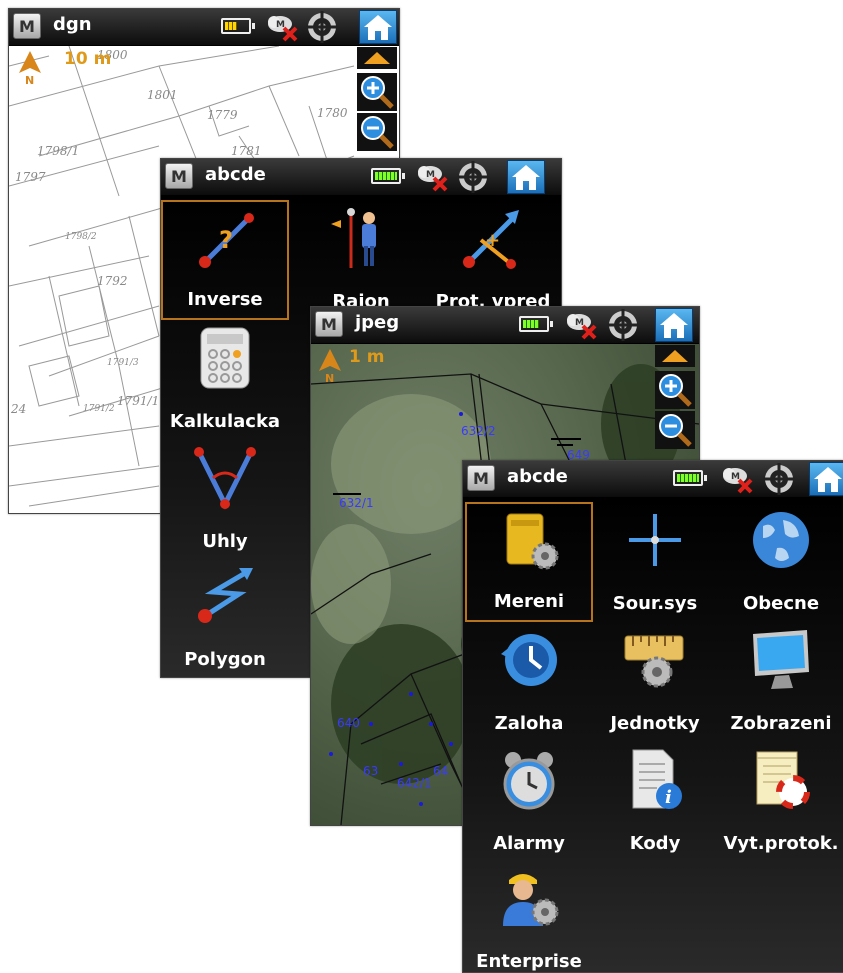  What do you see at coordinates (529, 781) in the screenshot?
I see `alarm-clock-icon` at bounding box center [529, 781].